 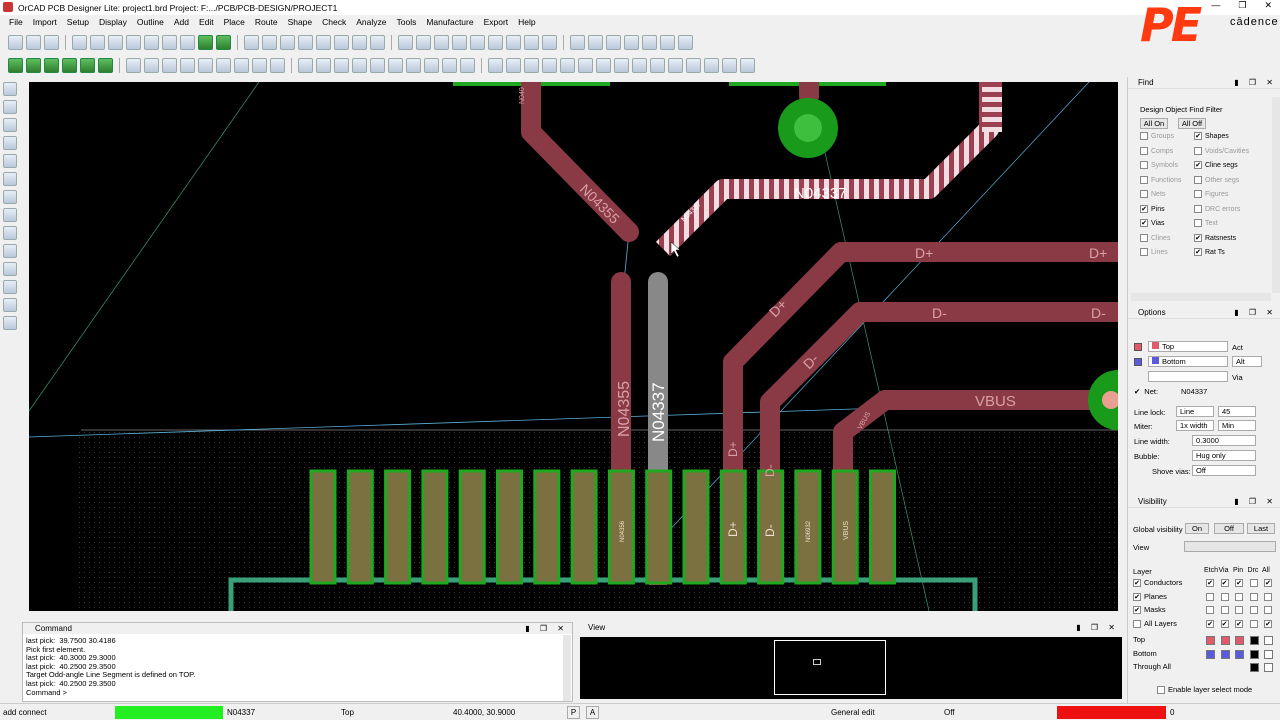 I want to click on toolbar2-tool-28-icon, so click(x=531, y=65).